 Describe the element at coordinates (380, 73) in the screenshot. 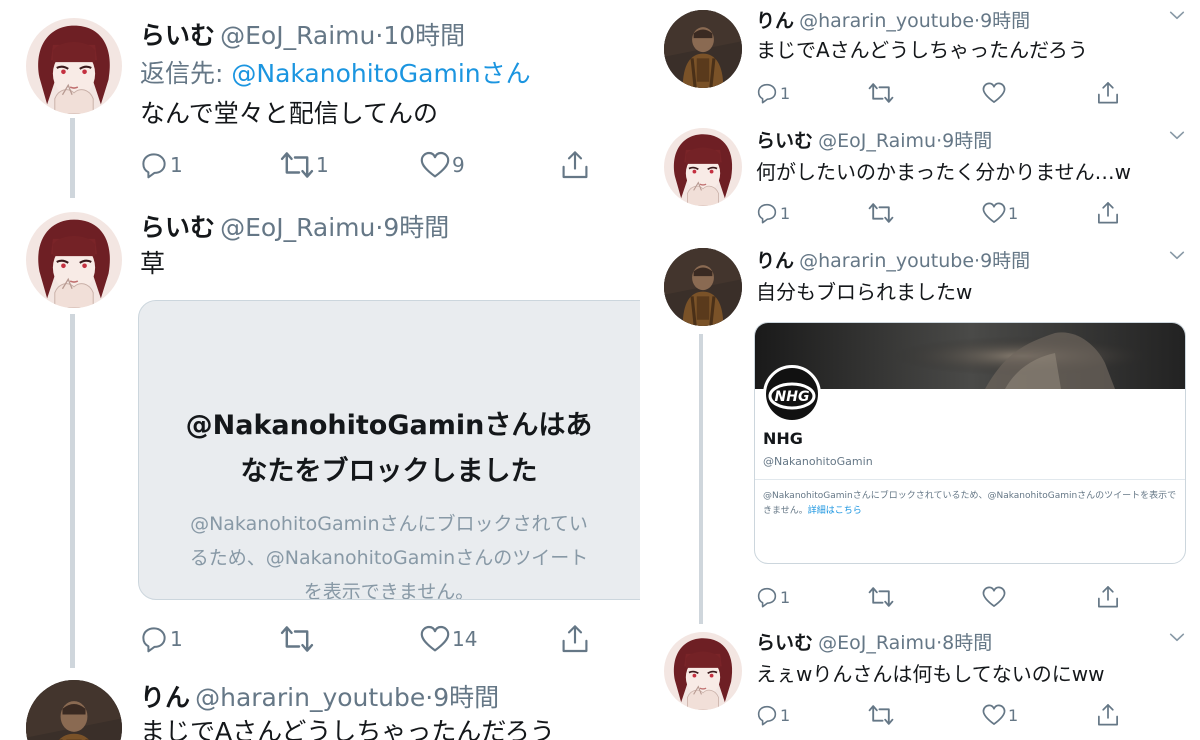

I see `reply-mention-link: @NakanohitoGaminさん` at that location.